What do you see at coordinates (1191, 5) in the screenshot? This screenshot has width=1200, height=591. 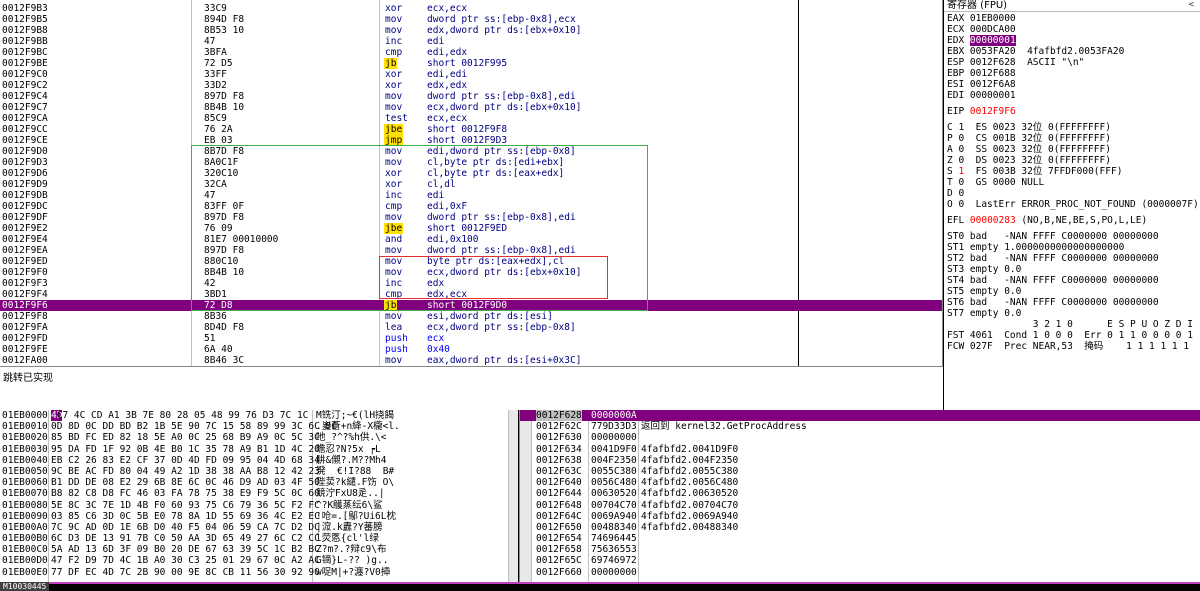 I see `collapse-arrow-icon: <` at bounding box center [1191, 5].